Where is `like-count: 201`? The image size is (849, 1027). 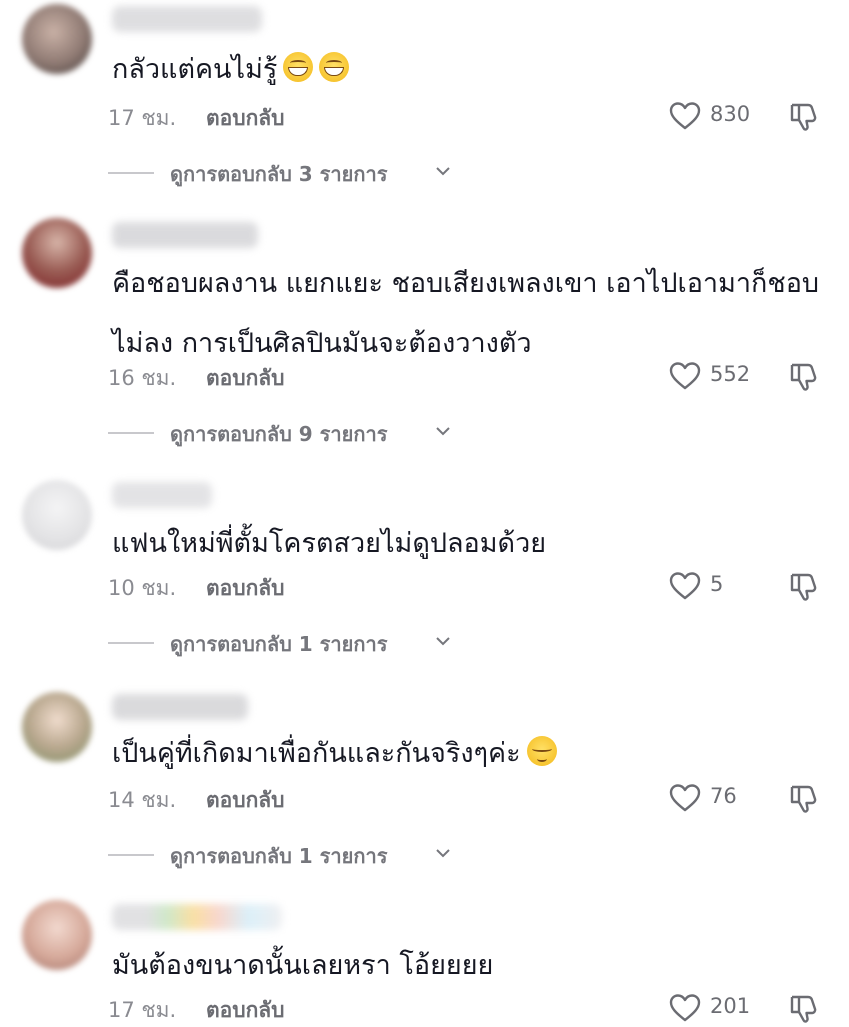
like-count: 201 is located at coordinates (730, 1006).